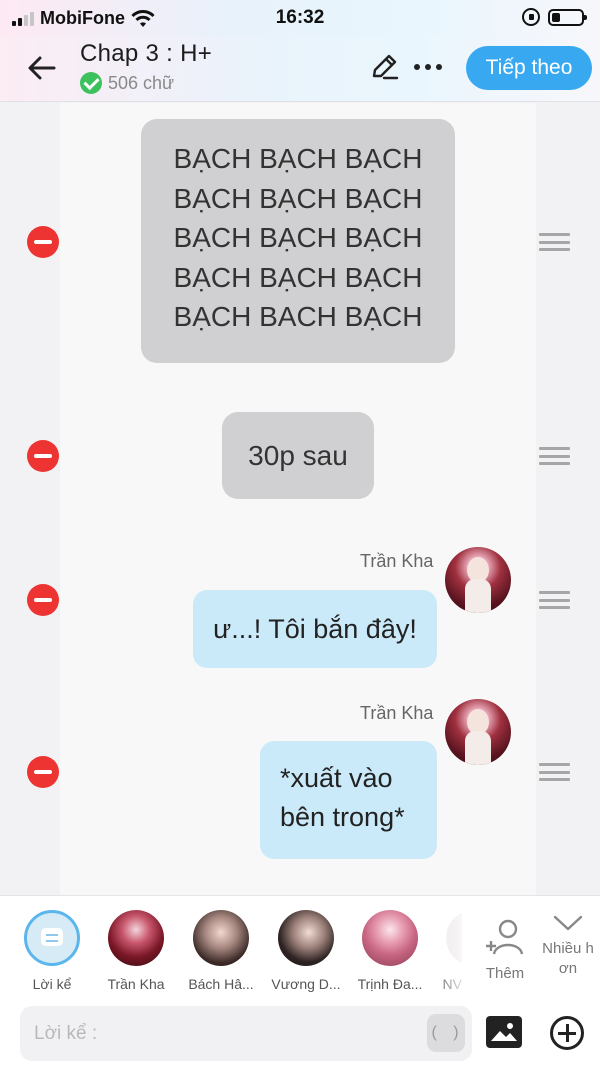  I want to click on next-button: Tiếp theo, so click(529, 68).